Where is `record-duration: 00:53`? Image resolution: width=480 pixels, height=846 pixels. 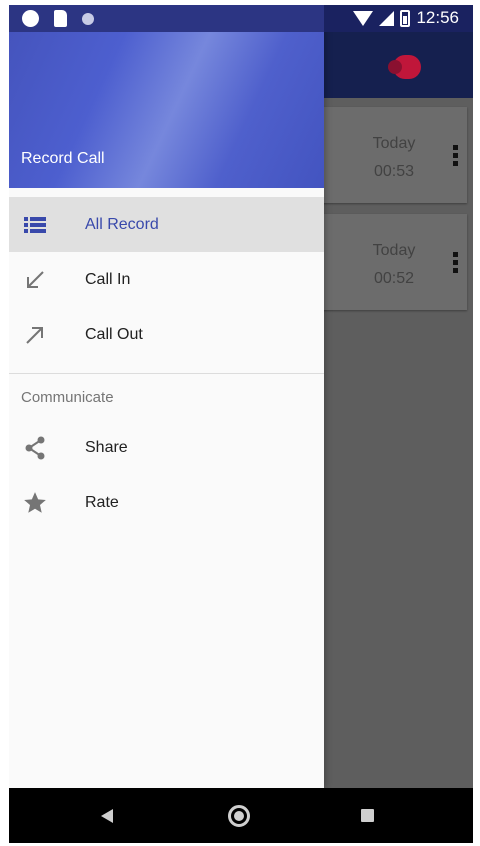
record-duration: 00:53 is located at coordinates (394, 171).